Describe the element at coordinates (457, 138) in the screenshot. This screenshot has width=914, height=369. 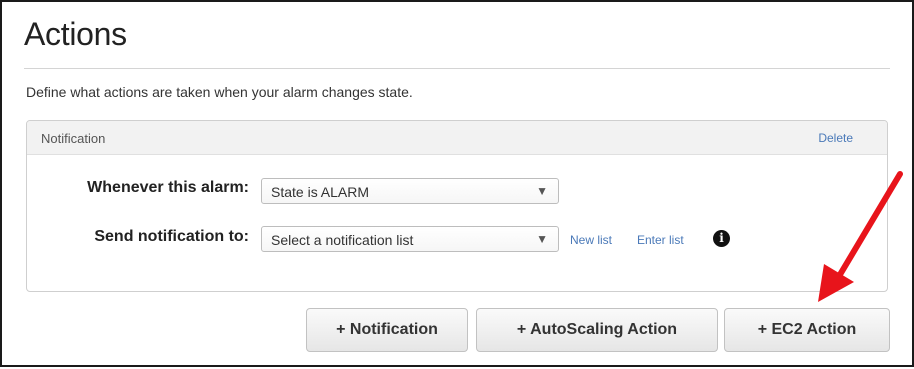
I see `panel-header: Notification Delete` at that location.